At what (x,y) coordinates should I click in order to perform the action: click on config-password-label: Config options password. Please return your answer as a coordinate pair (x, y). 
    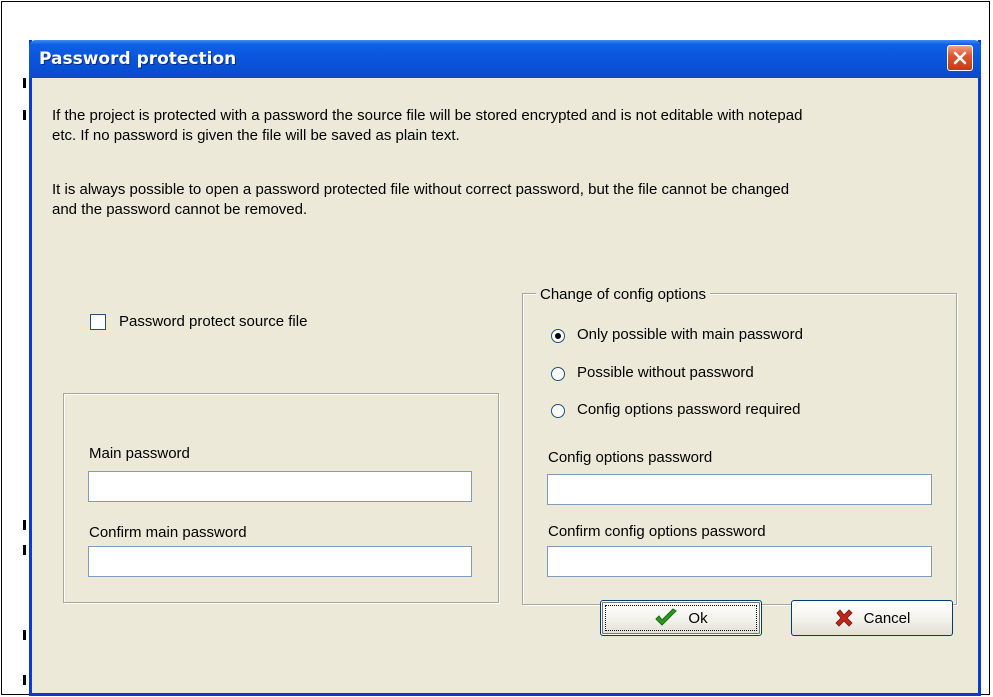
    Looking at the image, I should click on (630, 457).